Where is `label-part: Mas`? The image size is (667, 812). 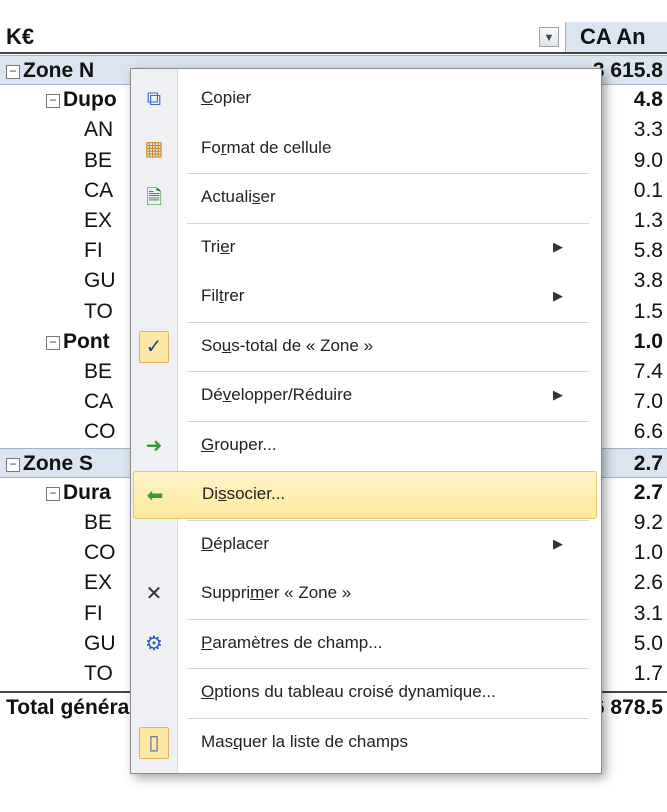 label-part: Mas is located at coordinates (217, 741).